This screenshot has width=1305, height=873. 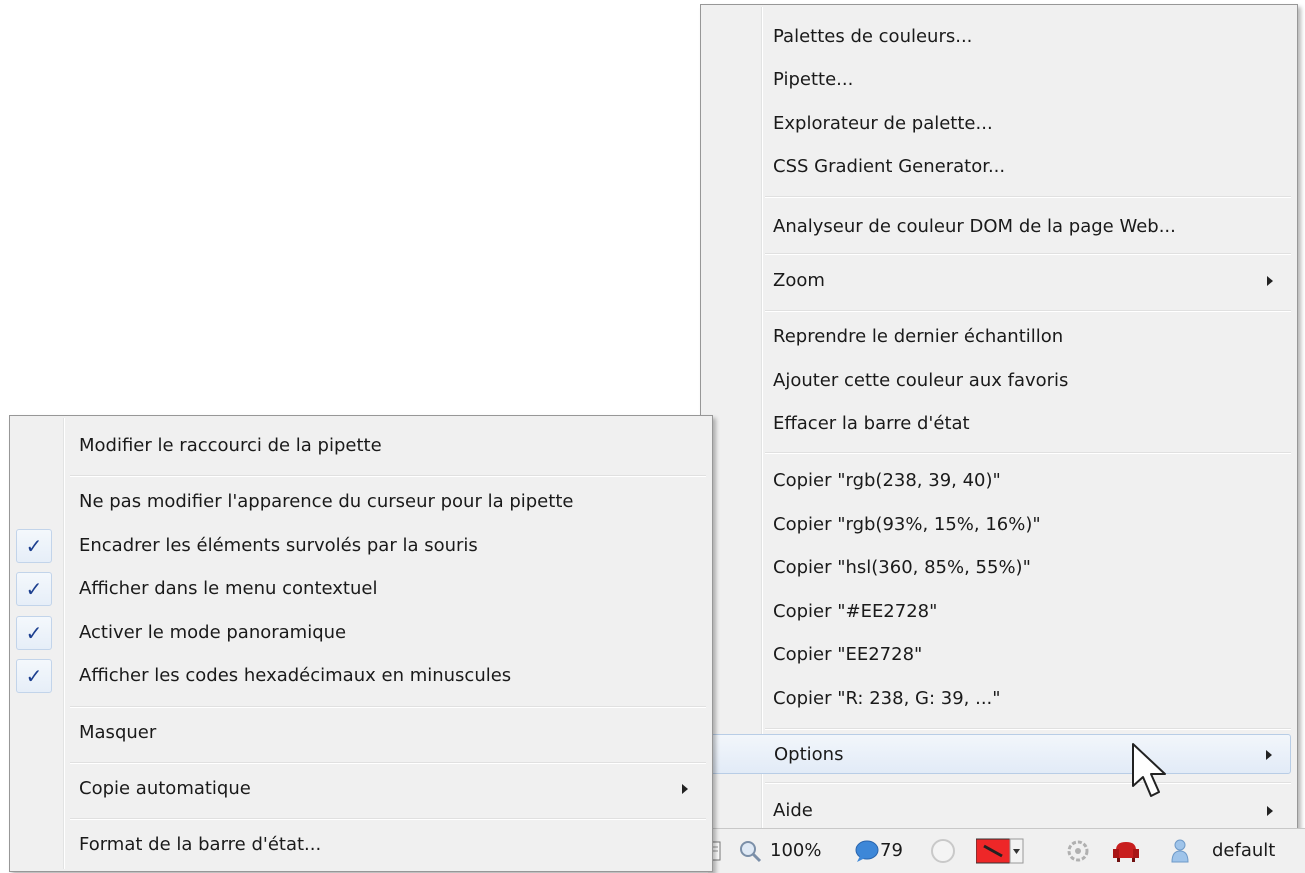 What do you see at coordinates (999, 851) in the screenshot?
I see `eyedropper-color-icon` at bounding box center [999, 851].